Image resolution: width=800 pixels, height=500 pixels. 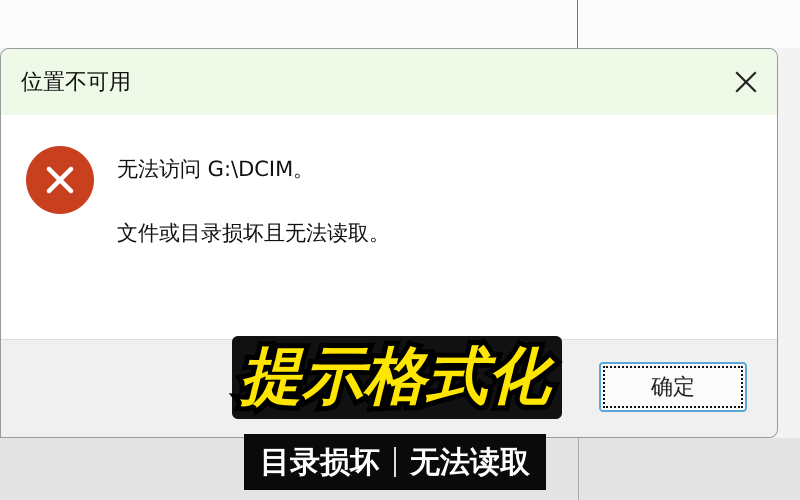 I want to click on message-text: 文件或目录损坏且无法读取。, so click(x=253, y=233).